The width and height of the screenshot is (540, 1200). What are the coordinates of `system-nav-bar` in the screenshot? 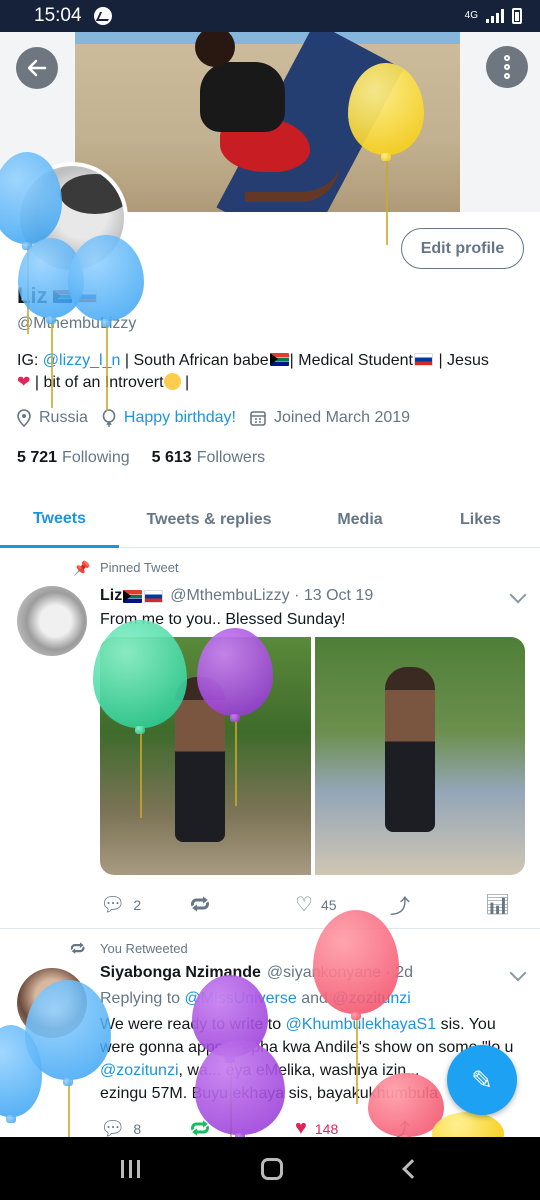 It's located at (270, 1168).